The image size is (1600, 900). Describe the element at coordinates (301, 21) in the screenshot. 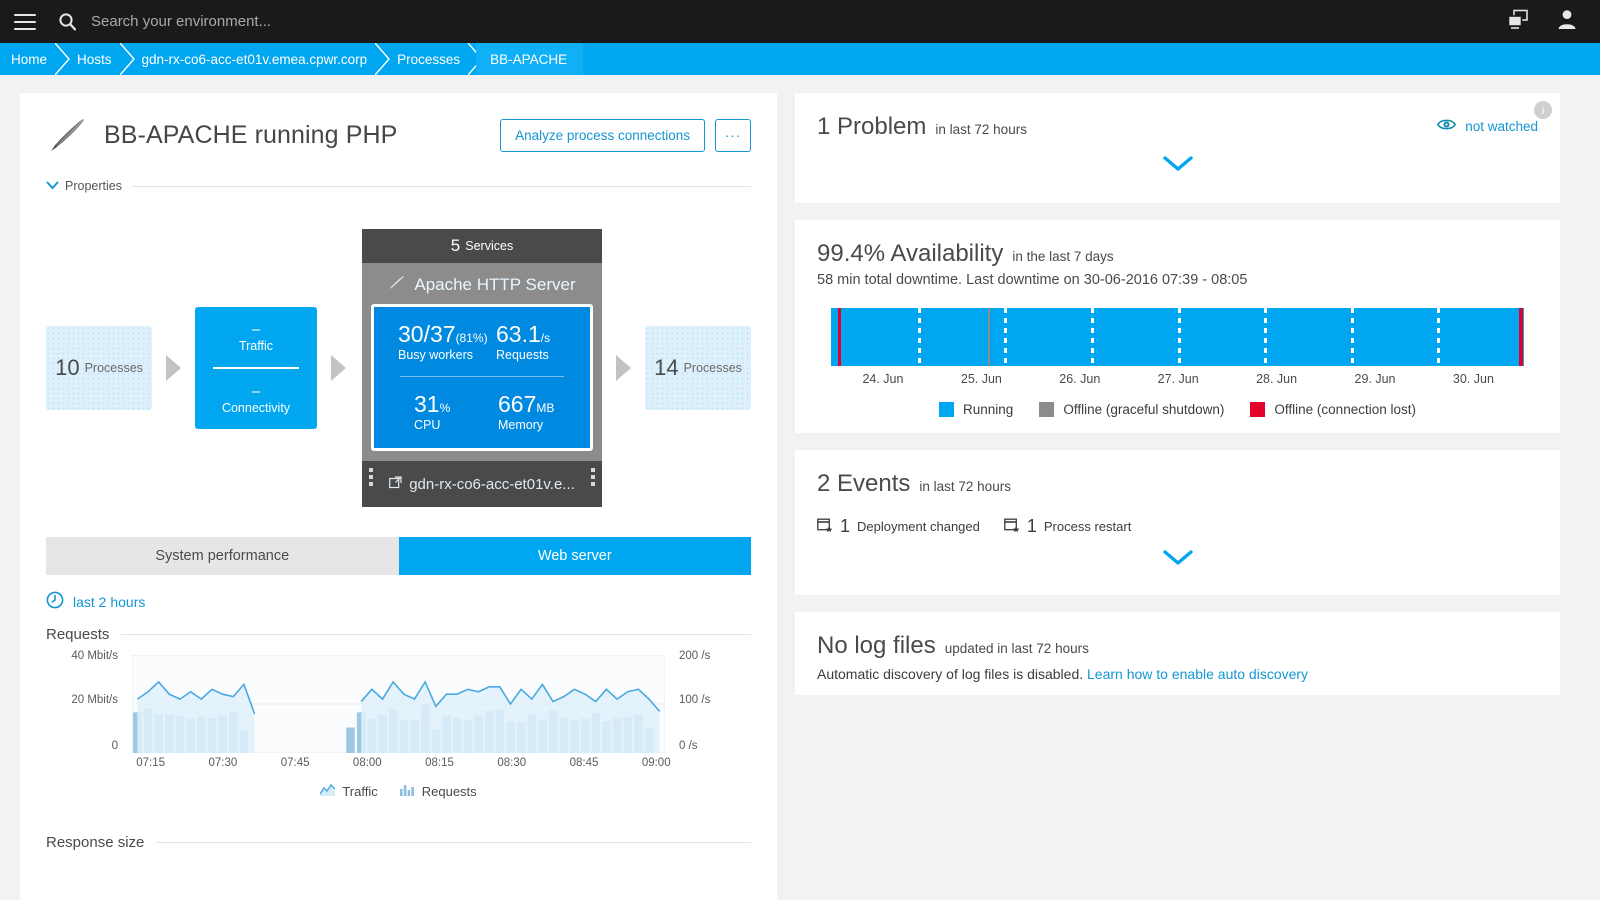

I see `search-input` at that location.